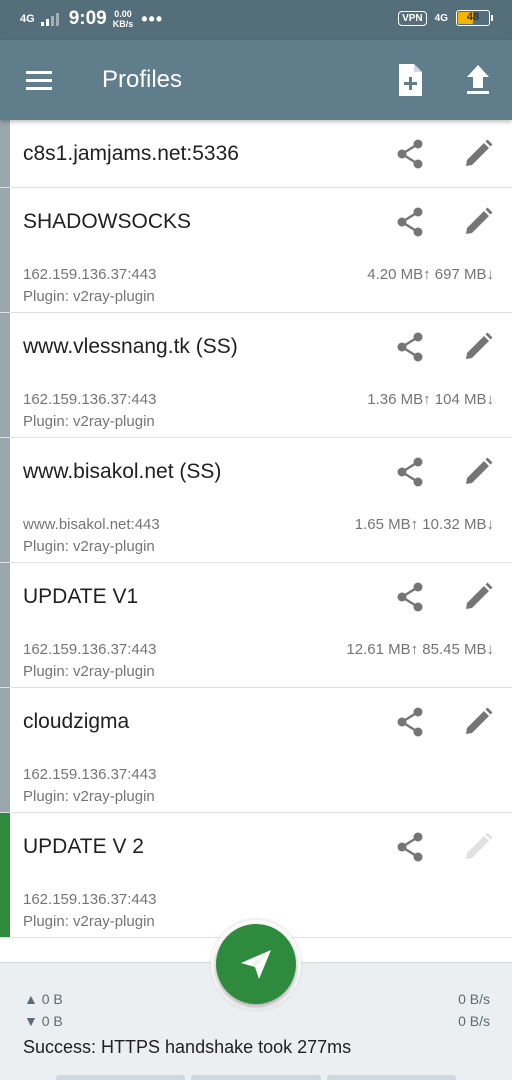 The width and height of the screenshot is (512, 1080). What do you see at coordinates (49, 19) in the screenshot?
I see `signal-icon` at bounding box center [49, 19].